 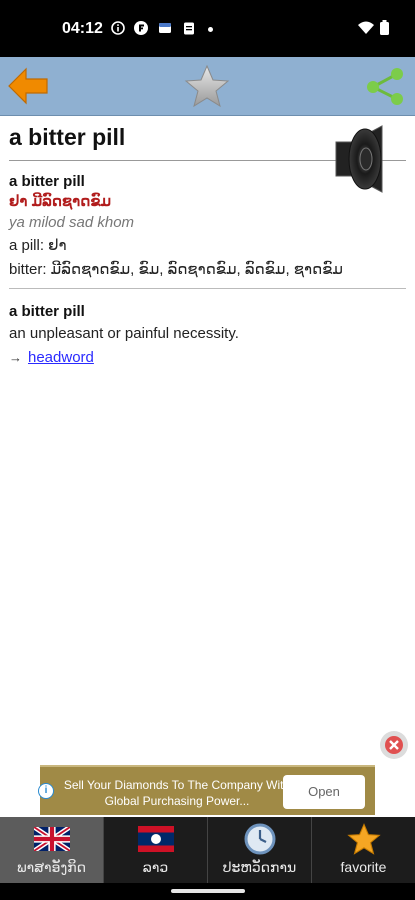 I want to click on back-button, so click(x=28, y=86).